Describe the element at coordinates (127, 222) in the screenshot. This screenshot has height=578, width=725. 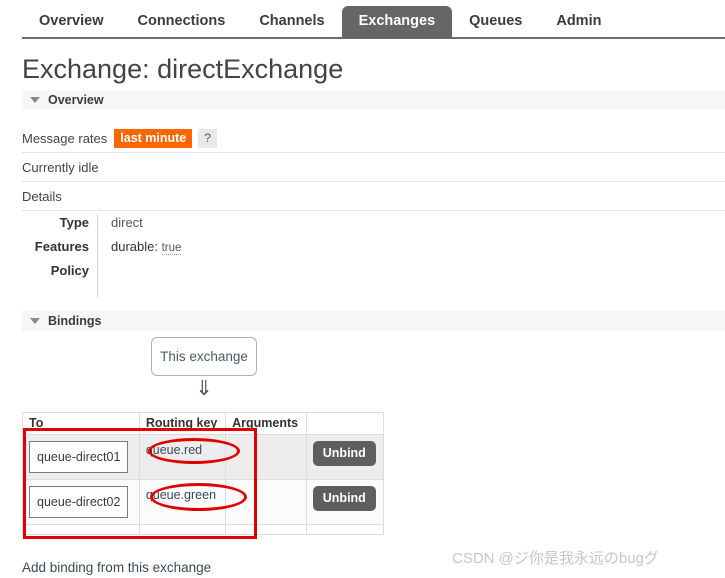
I see `details-value-type: direct` at that location.